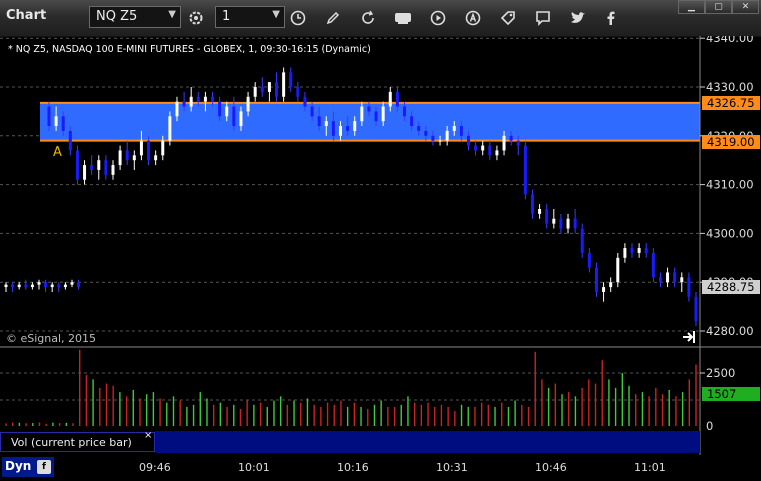 Image resolution: width=761 pixels, height=481 pixels. Describe the element at coordinates (745, 7) in the screenshot. I see `close-button: ✕` at that location.